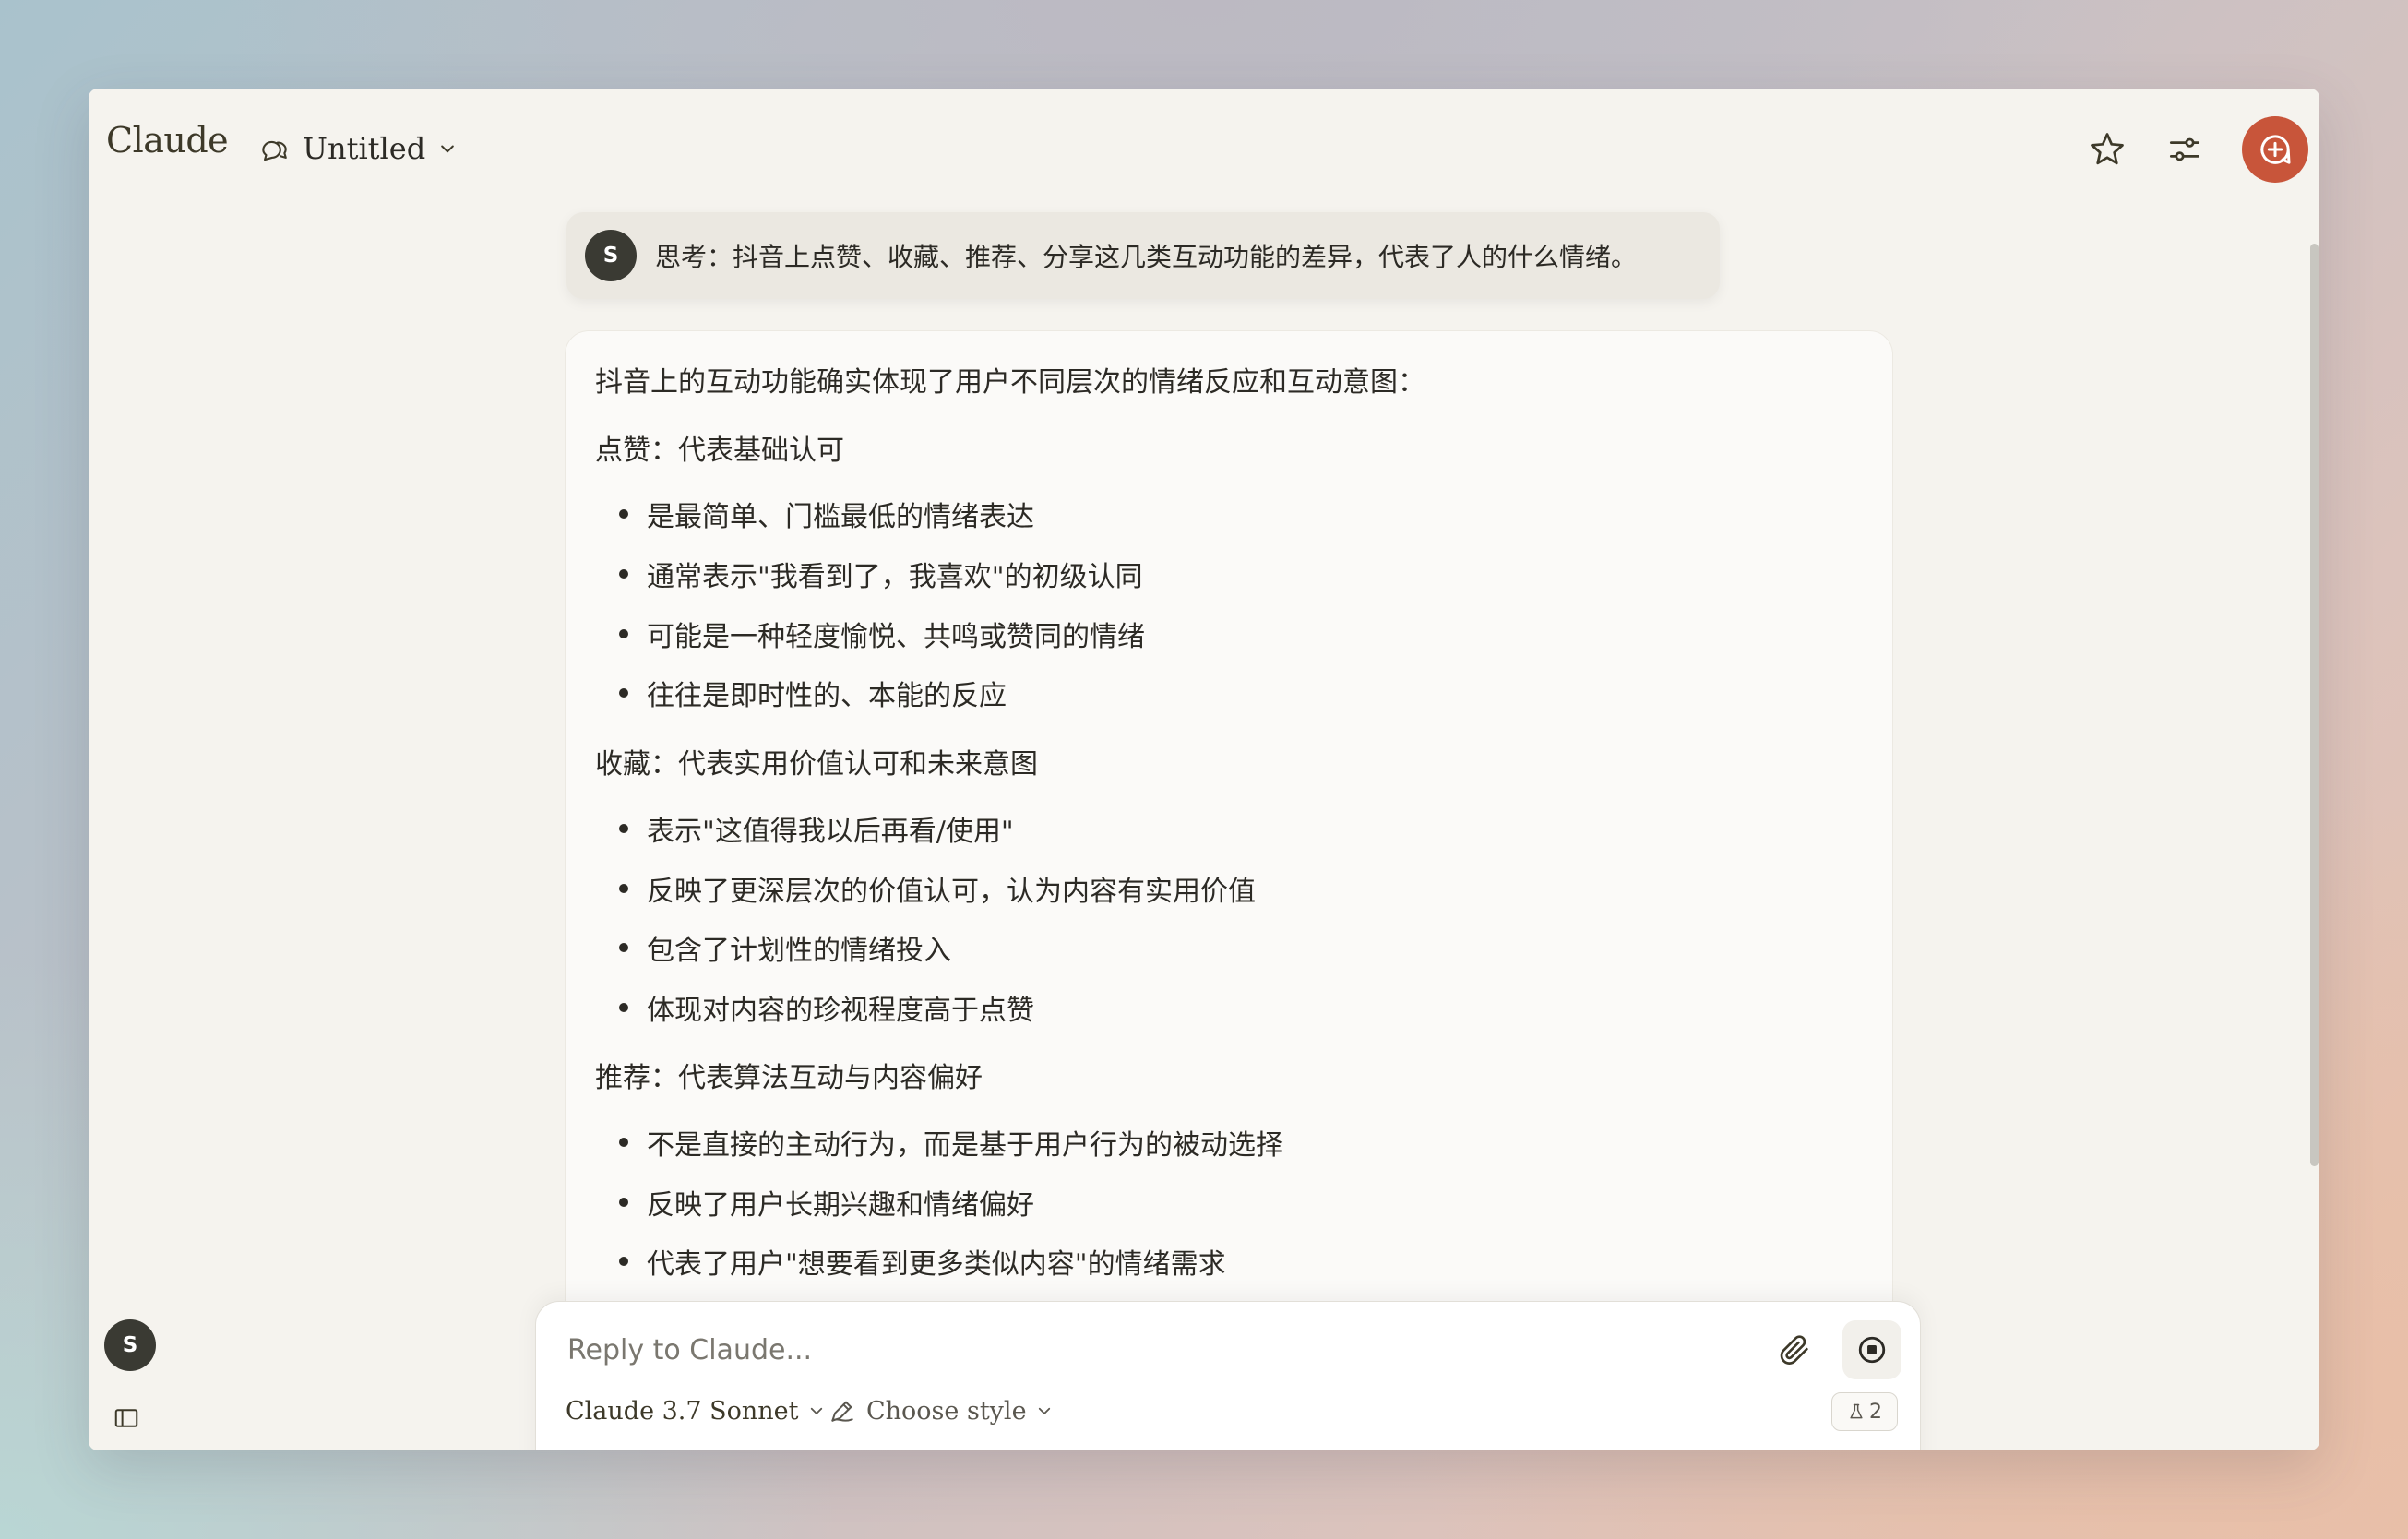 Image resolution: width=2408 pixels, height=1539 pixels. I want to click on list-item: 反映了更深层次的价值认可，认为内容有实用价值, so click(937, 888).